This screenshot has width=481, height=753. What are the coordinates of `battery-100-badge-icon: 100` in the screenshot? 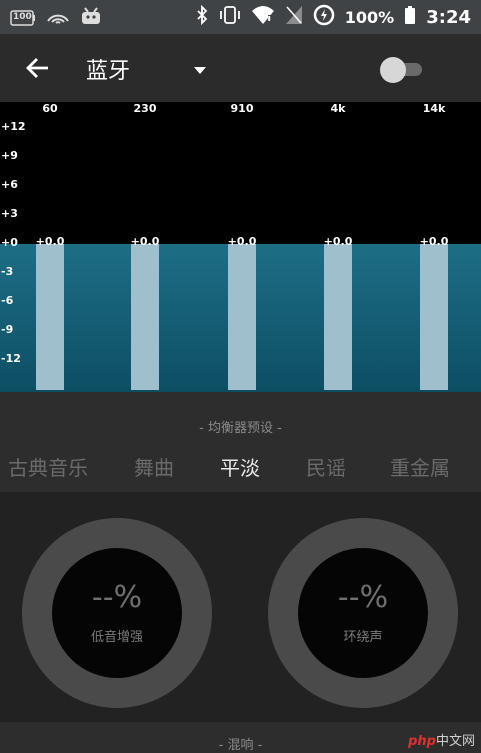 It's located at (23, 18).